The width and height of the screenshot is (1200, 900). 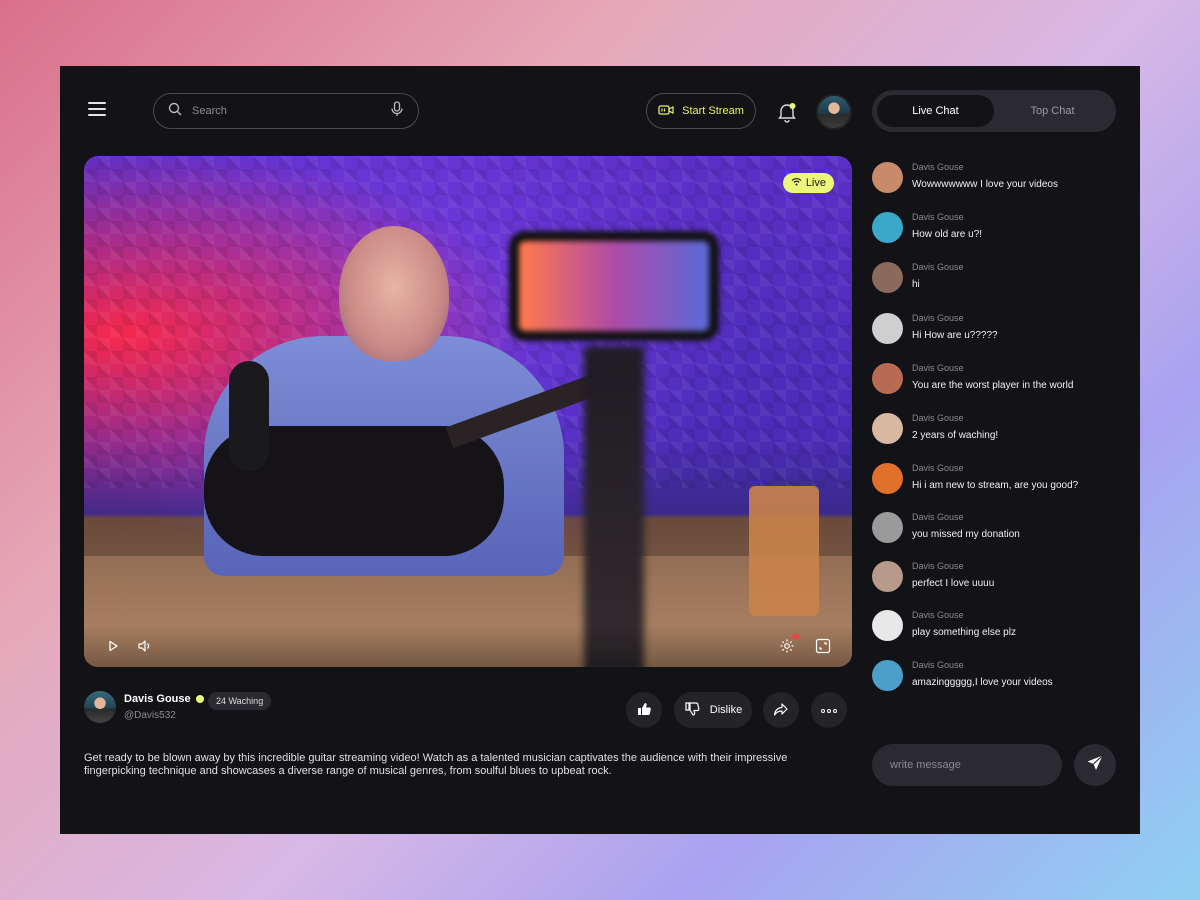 I want to click on tab-top-chat: Top Chat, so click(x=1052, y=111).